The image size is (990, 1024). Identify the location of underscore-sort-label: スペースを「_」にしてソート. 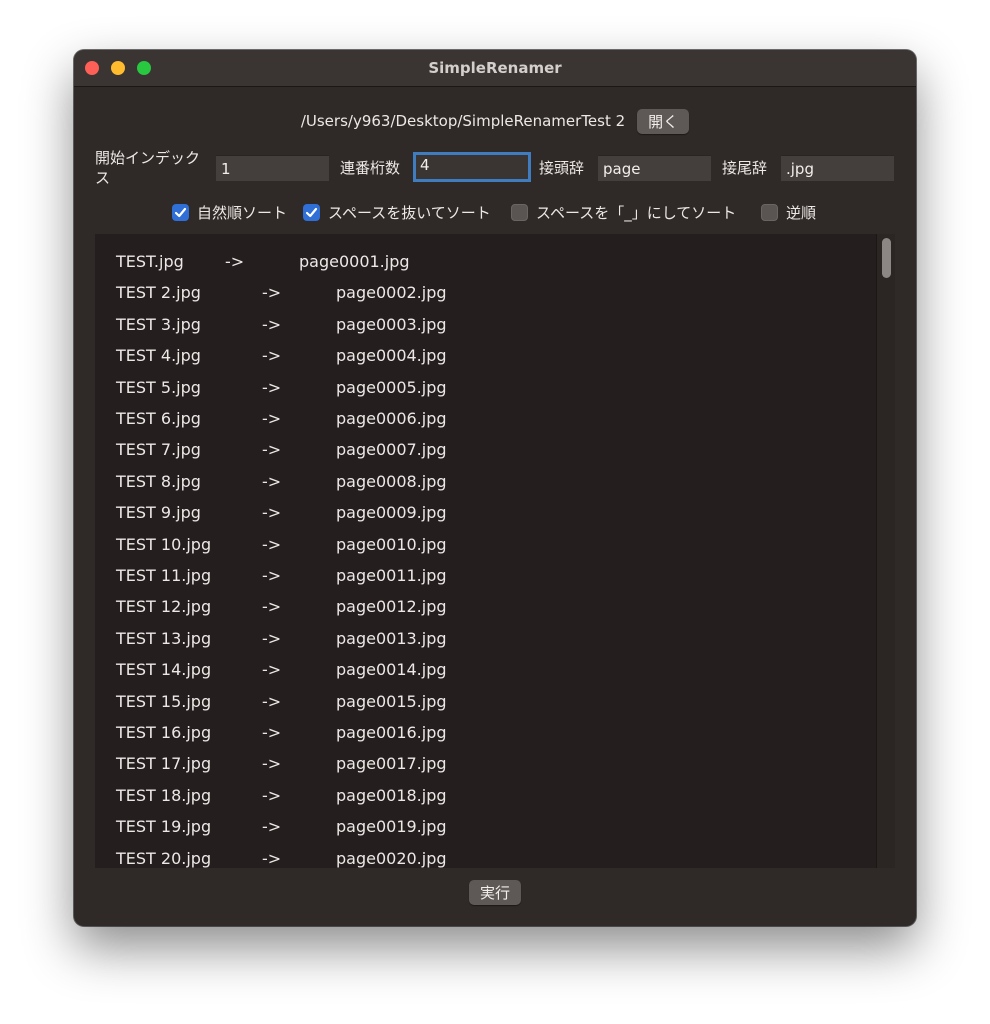
(636, 213).